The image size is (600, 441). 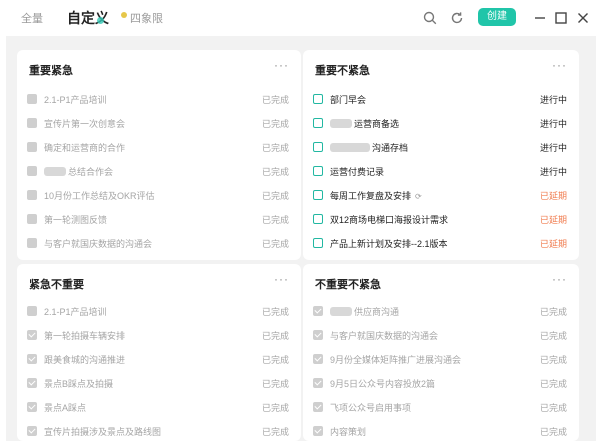 What do you see at coordinates (85, 148) in the screenshot?
I see `task-title: 确定和运营商的合作` at bounding box center [85, 148].